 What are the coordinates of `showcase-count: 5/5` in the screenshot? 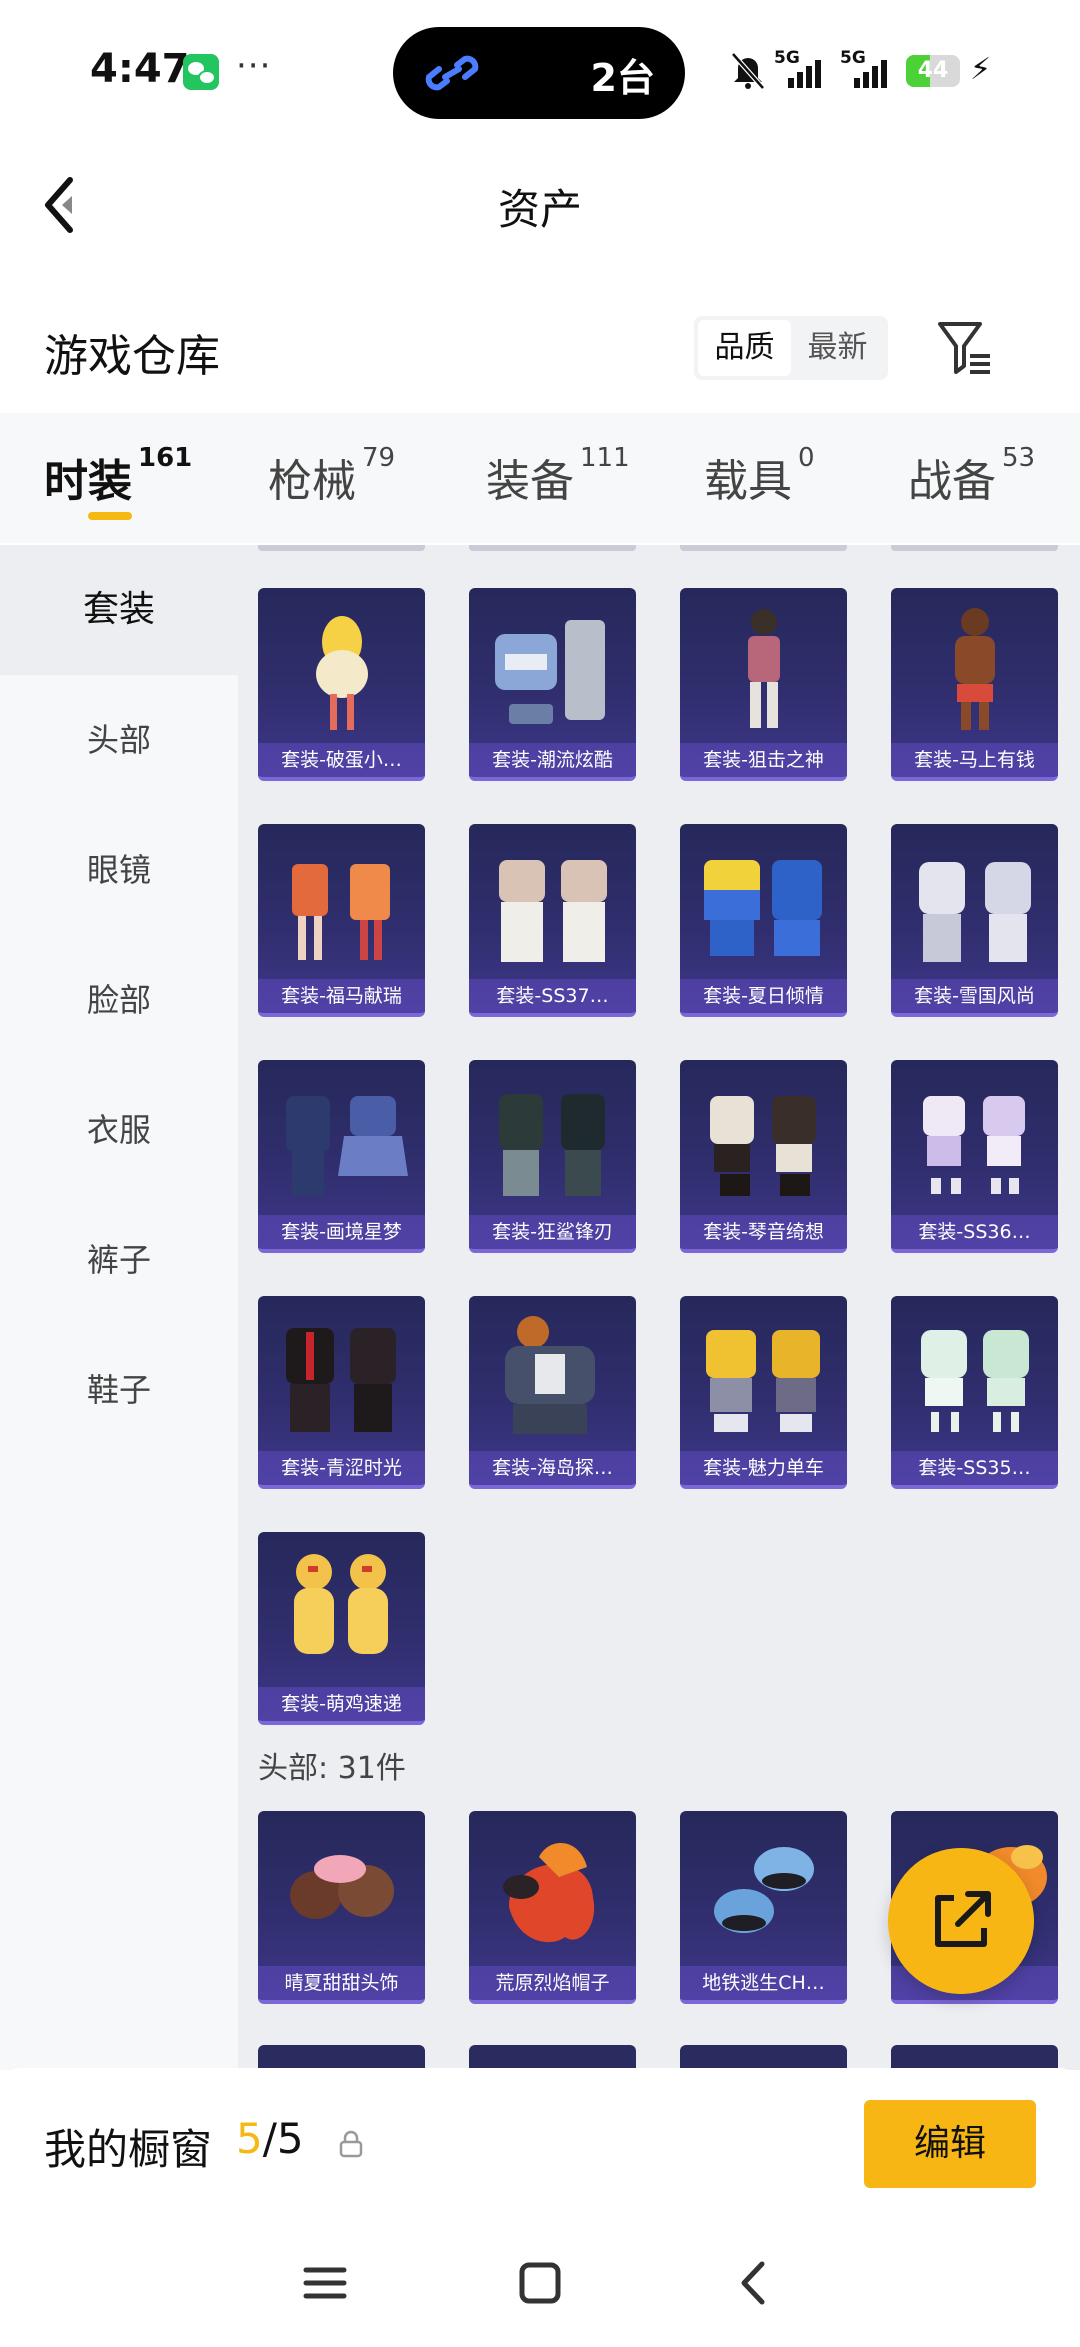 It's located at (270, 2138).